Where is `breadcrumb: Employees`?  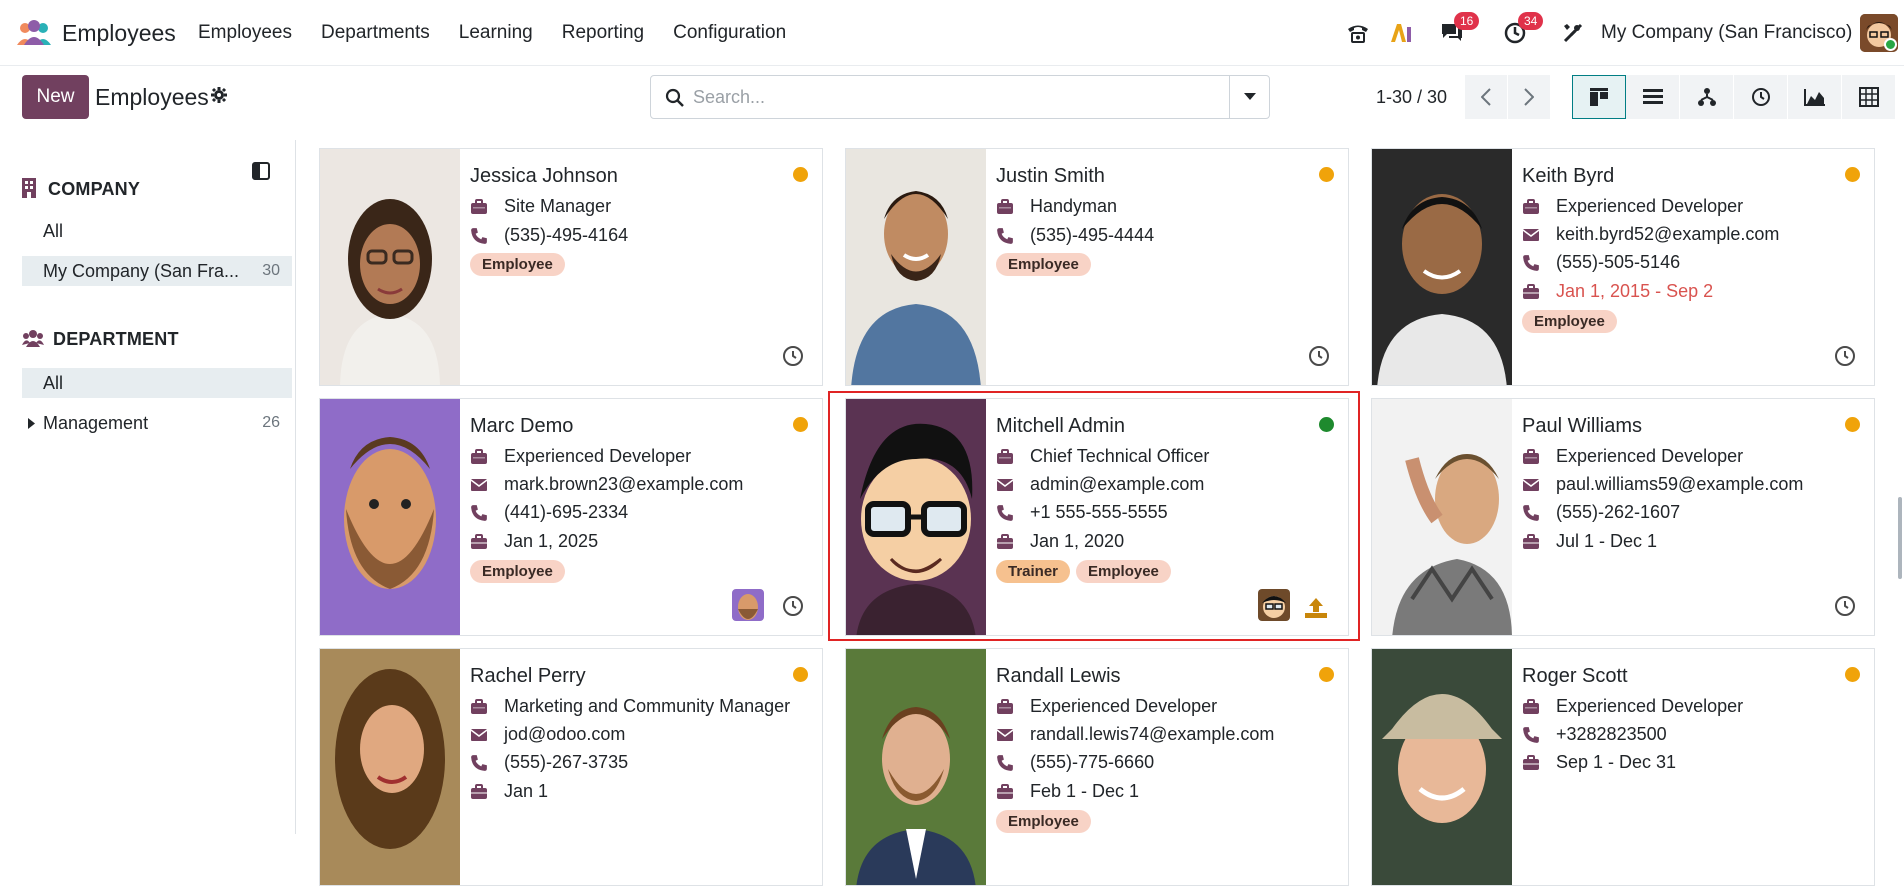 breadcrumb: Employees is located at coordinates (152, 97).